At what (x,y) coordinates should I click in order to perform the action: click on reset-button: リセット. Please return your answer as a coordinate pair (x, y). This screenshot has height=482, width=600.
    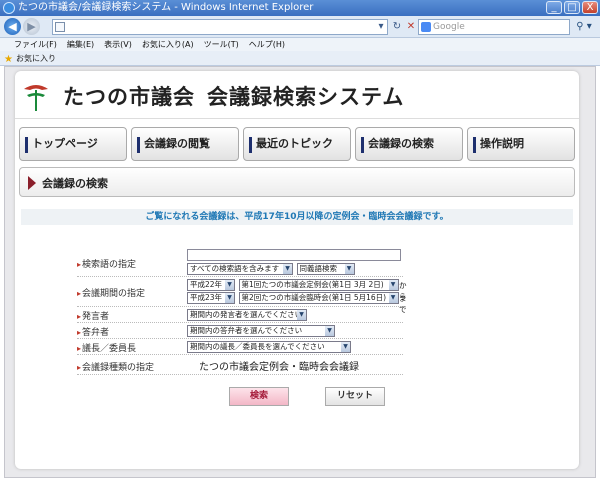
    Looking at the image, I should click on (355, 396).